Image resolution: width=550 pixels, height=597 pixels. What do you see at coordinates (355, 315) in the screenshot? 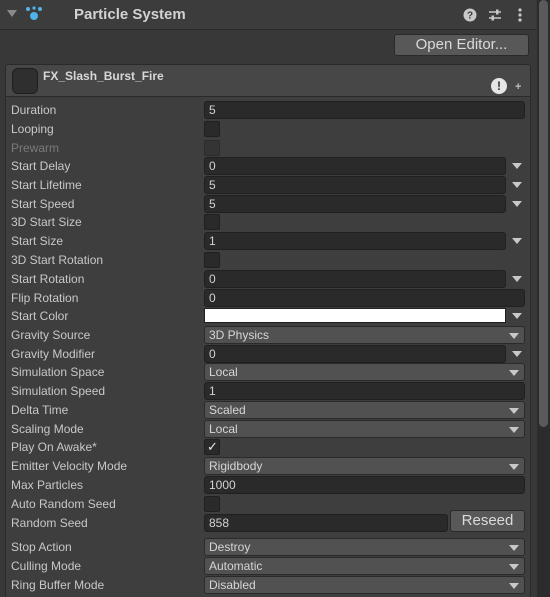
I see `start-color-swatch` at bounding box center [355, 315].